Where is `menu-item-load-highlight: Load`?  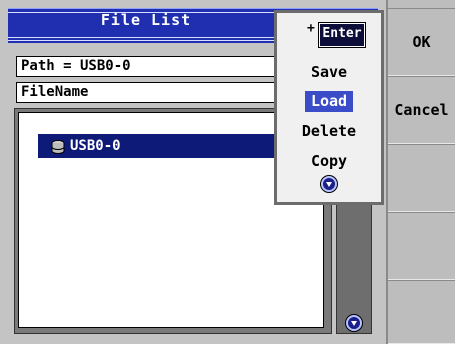 menu-item-load-highlight: Load is located at coordinates (329, 101).